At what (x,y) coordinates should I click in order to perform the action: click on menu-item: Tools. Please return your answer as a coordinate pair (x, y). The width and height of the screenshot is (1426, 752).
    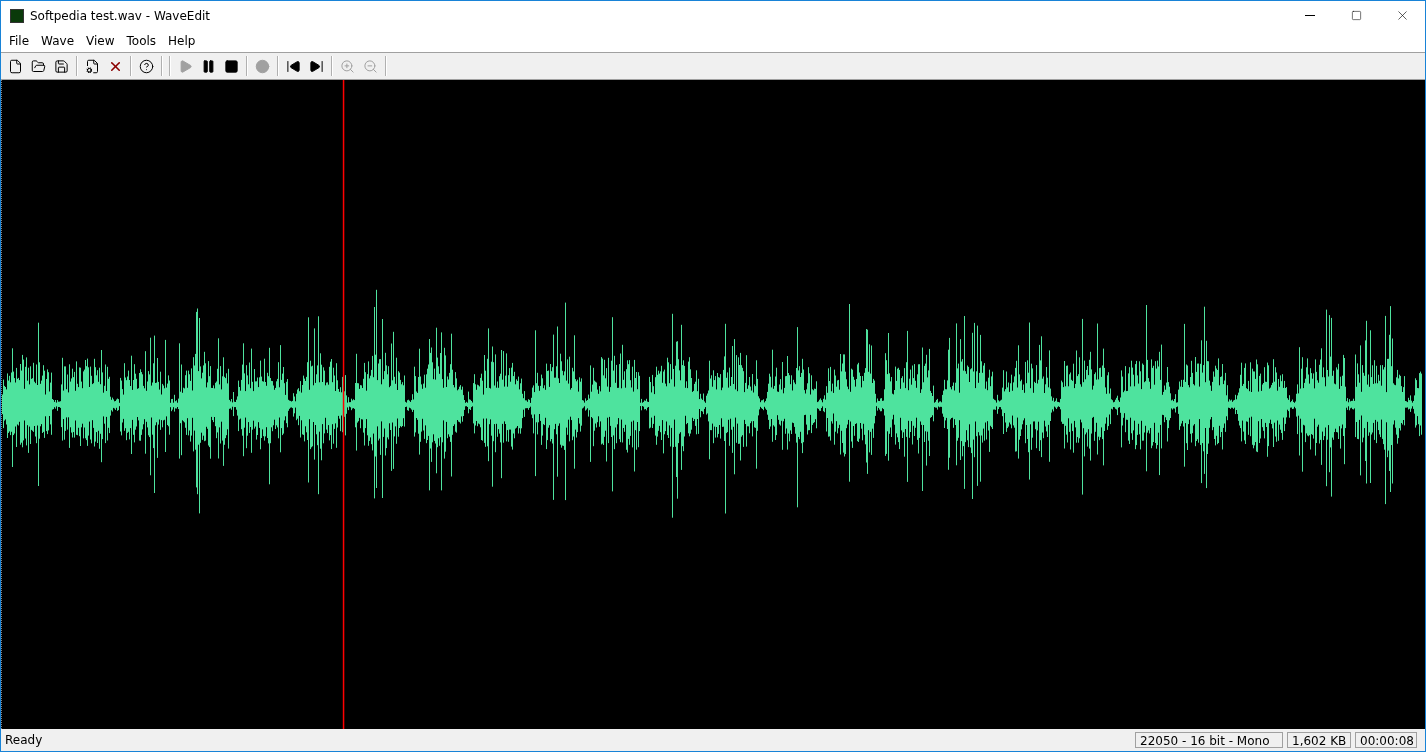
    Looking at the image, I should click on (141, 40).